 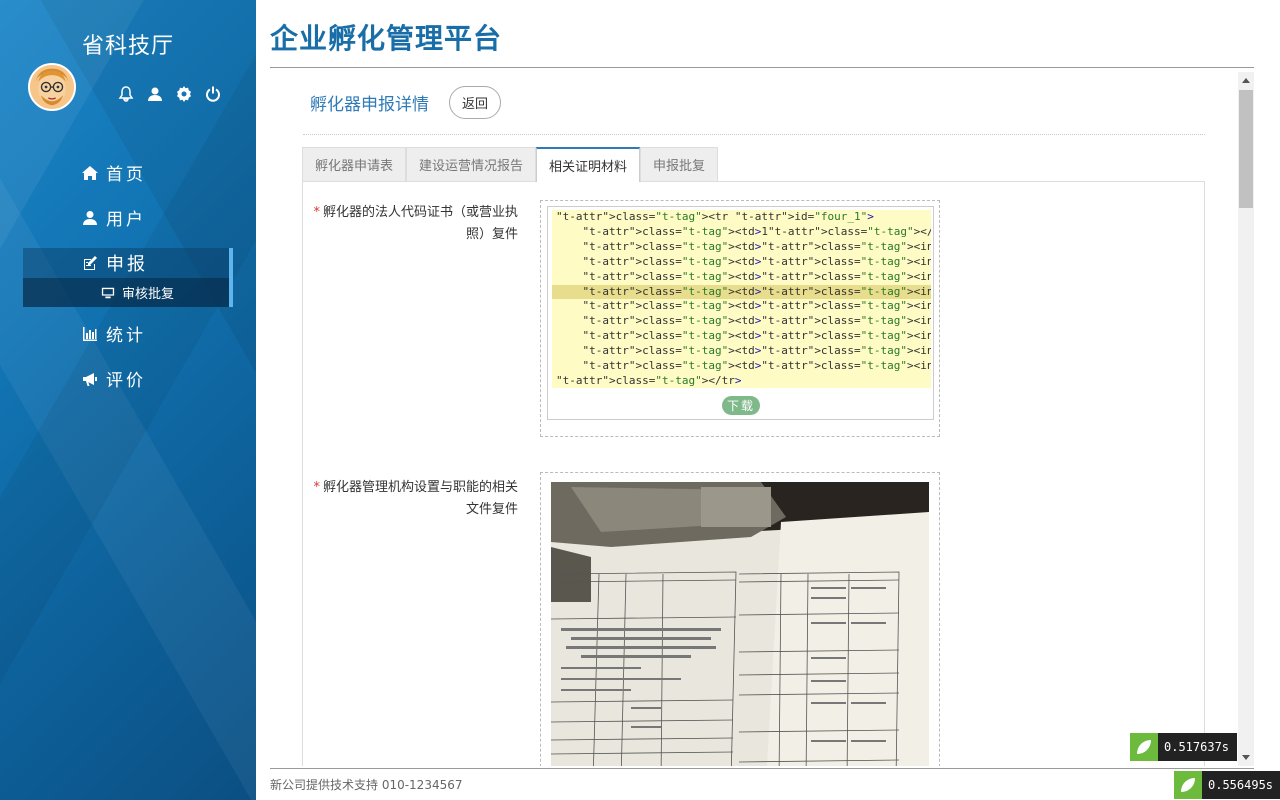 I want to click on monitor-icon, so click(x=108, y=292).